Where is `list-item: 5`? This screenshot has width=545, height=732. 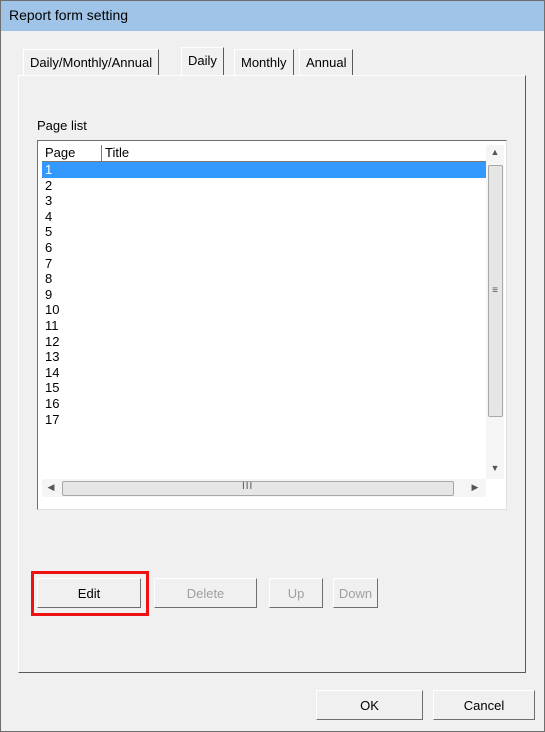 list-item: 5 is located at coordinates (264, 232).